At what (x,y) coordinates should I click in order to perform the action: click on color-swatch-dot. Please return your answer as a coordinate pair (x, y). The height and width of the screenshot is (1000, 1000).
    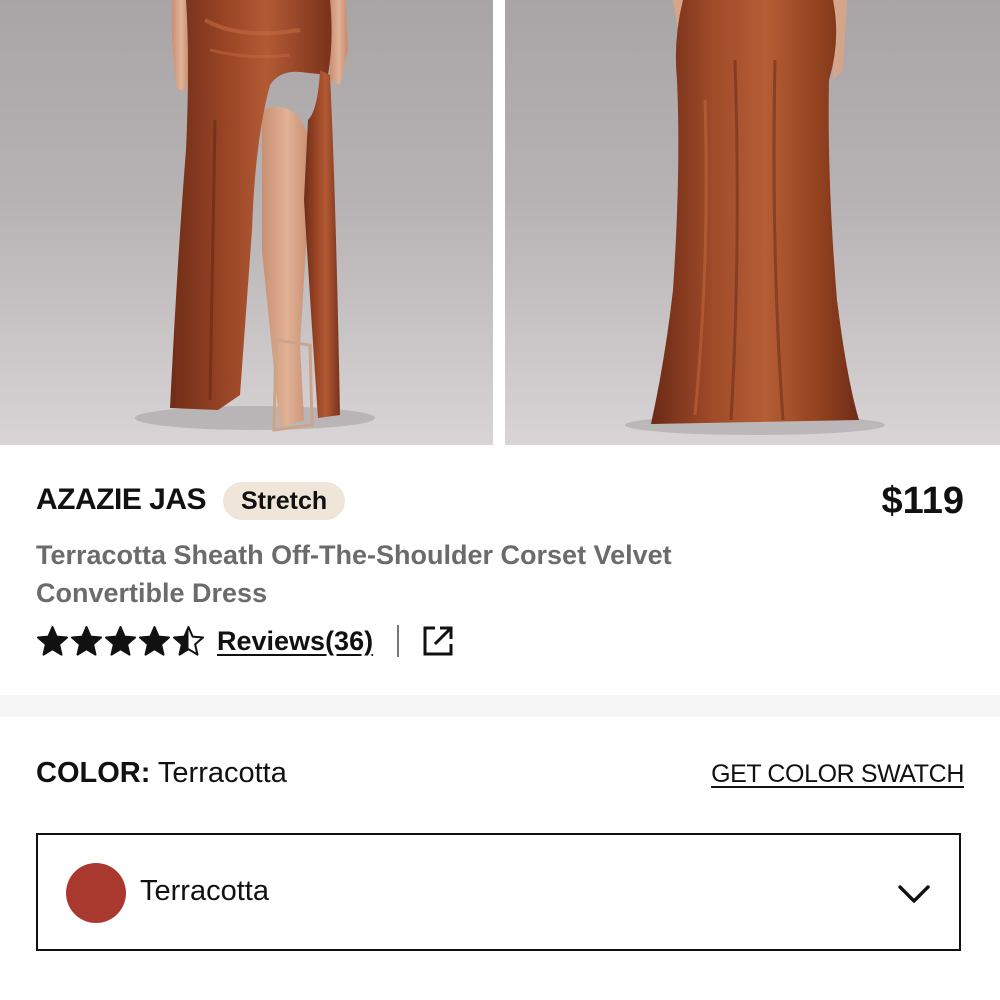
    Looking at the image, I should click on (96, 893).